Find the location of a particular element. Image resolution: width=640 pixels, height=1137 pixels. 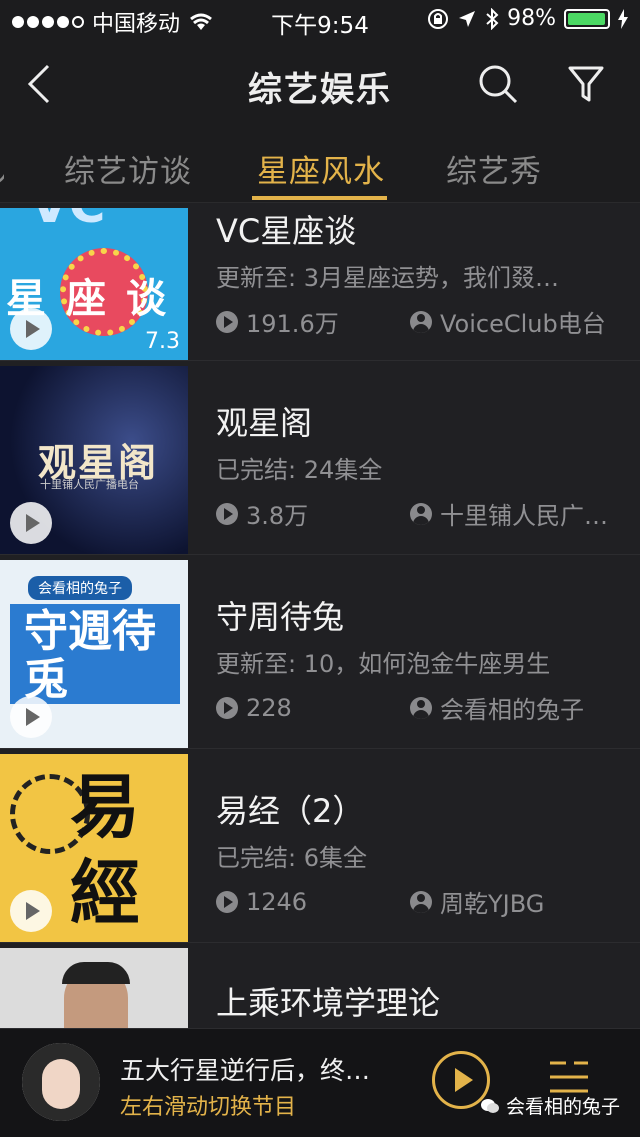

player-avatar is located at coordinates (61, 1082).